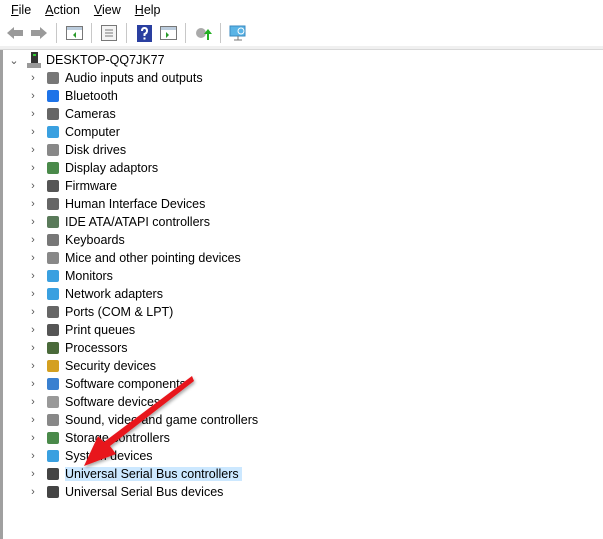 The width and height of the screenshot is (603, 539). What do you see at coordinates (135, 204) in the screenshot?
I see `tree-item-label: Human Interface Devices` at bounding box center [135, 204].